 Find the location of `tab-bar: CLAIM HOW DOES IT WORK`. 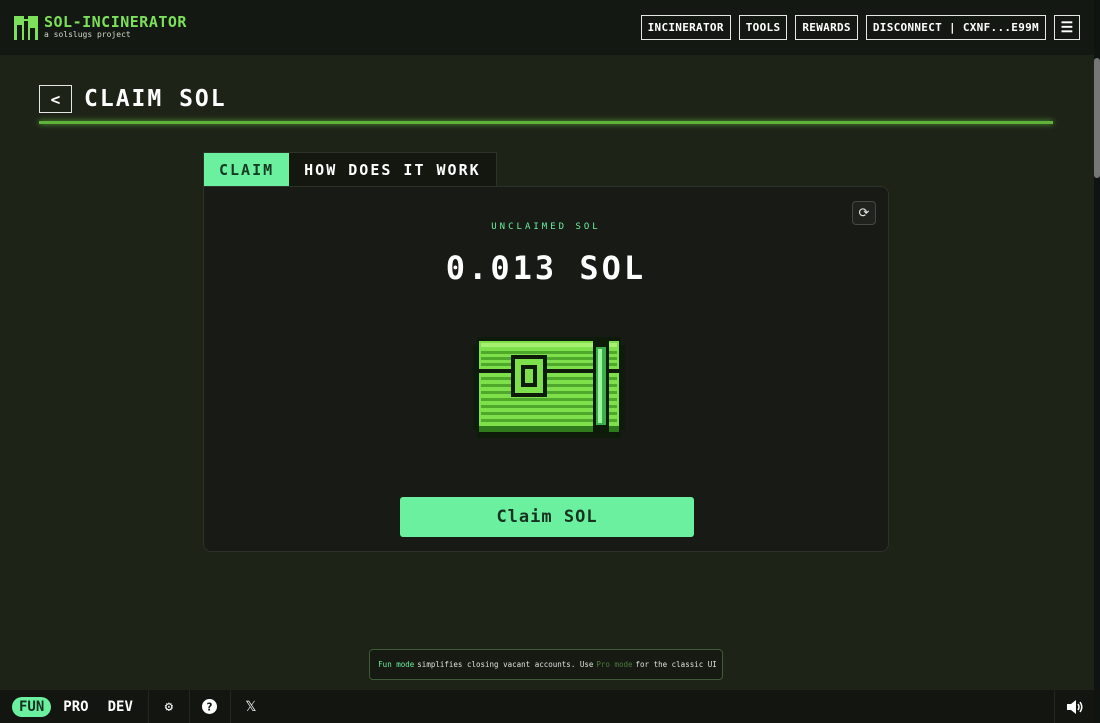

tab-bar: CLAIM HOW DOES IT WORK is located at coordinates (350, 169).